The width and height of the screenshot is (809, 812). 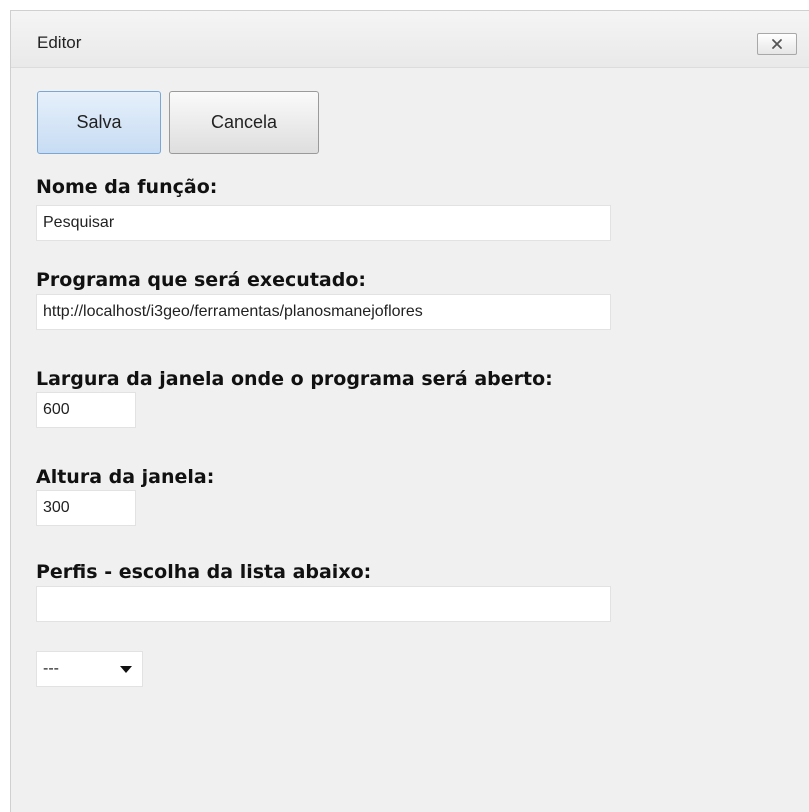 I want to click on window-height-label: Altura da janela:, so click(x=125, y=477).